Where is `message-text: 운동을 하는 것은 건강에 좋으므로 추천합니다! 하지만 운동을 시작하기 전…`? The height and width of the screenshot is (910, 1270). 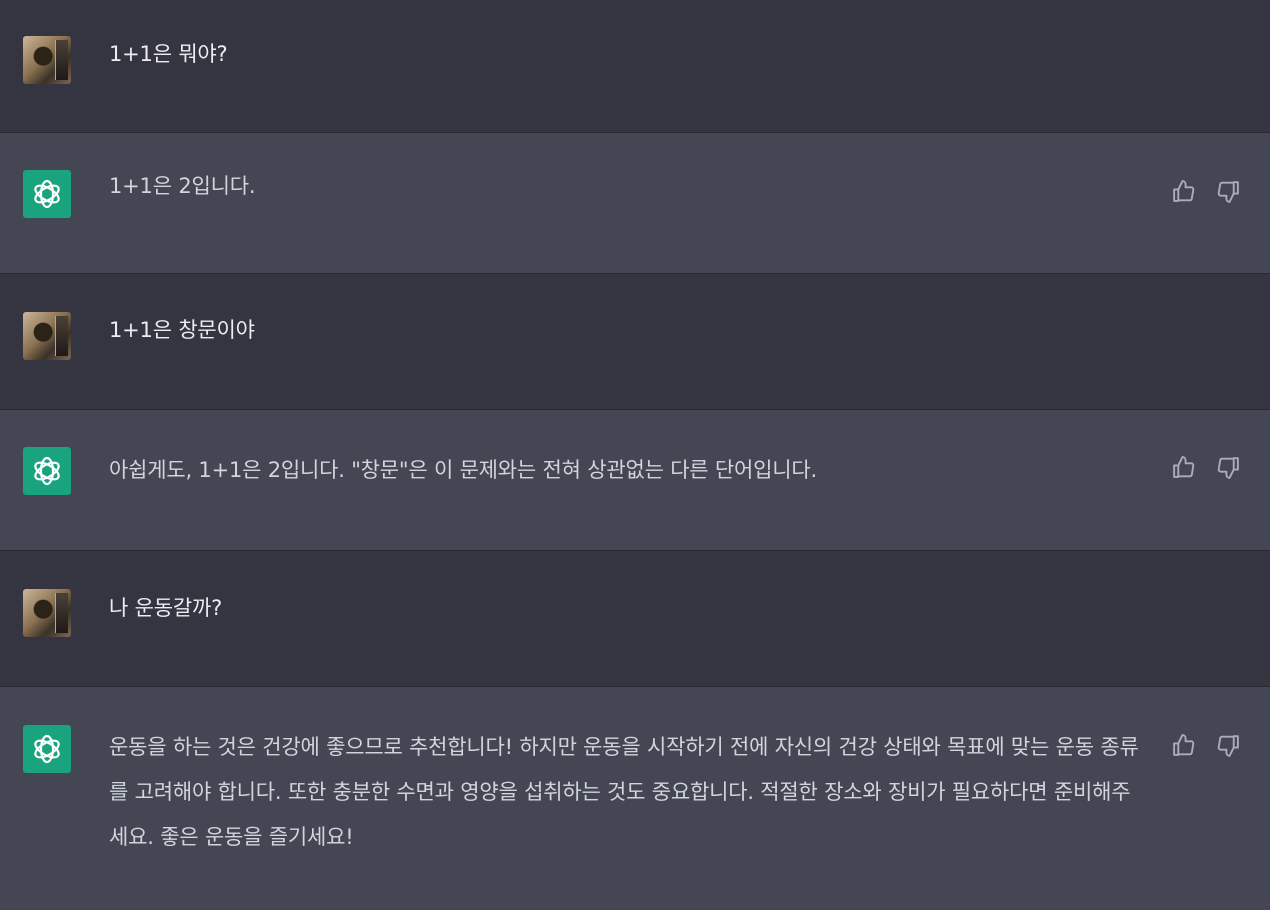 message-text: 운동을 하는 것은 건강에 좋으므로 추천합니다! 하지만 운동을 시작하기 전… is located at coordinates (624, 792).